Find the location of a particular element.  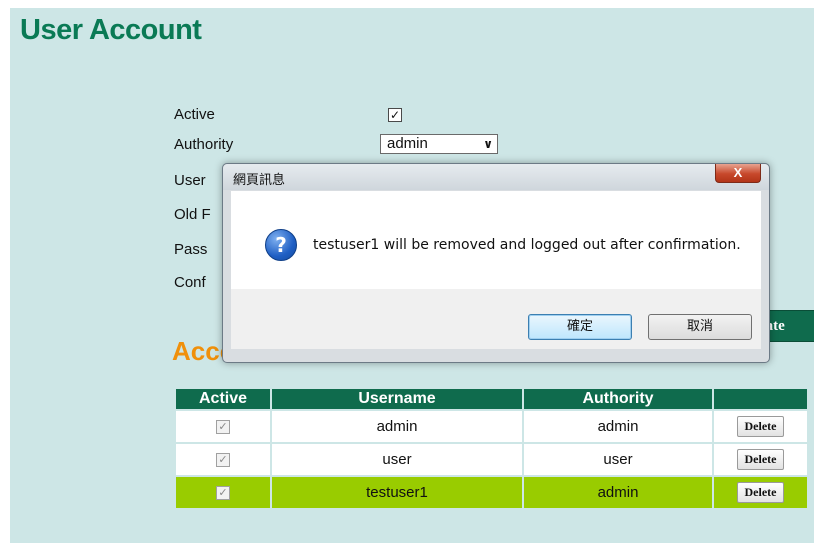

authority-label: Authority is located at coordinates (204, 144).